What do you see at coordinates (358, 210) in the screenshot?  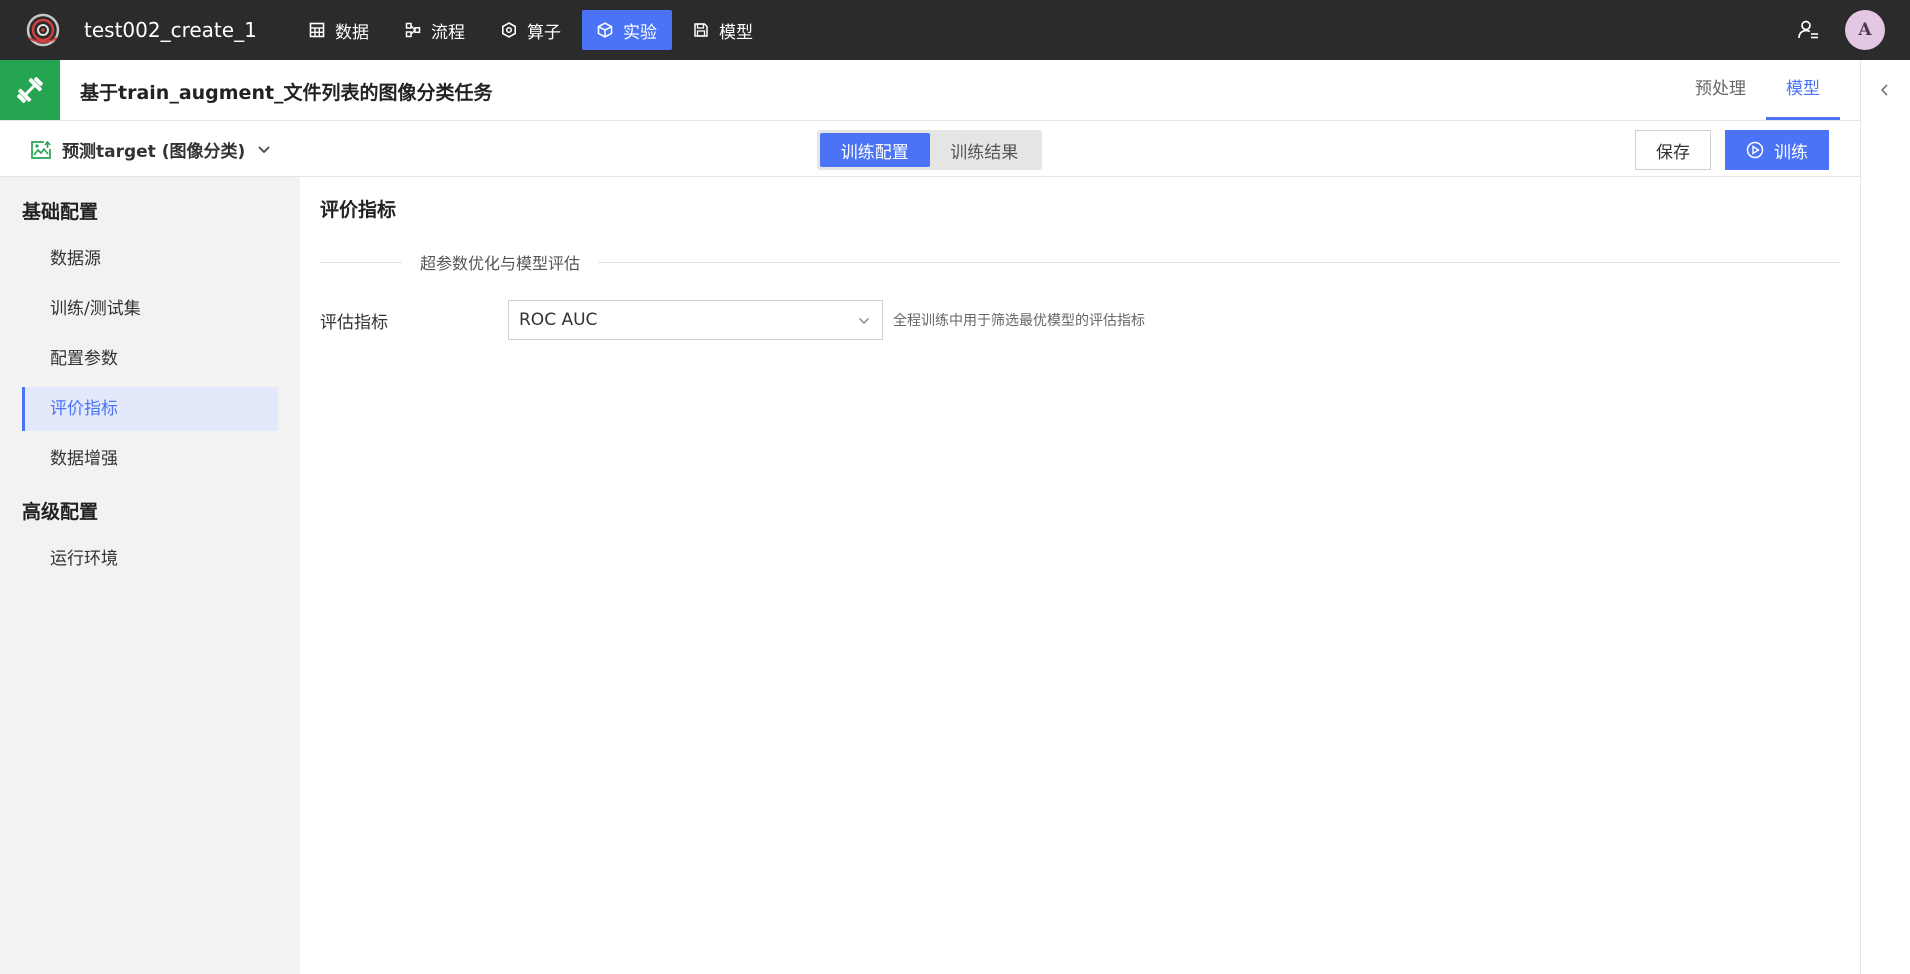 I see `section-title: 评价指标` at bounding box center [358, 210].